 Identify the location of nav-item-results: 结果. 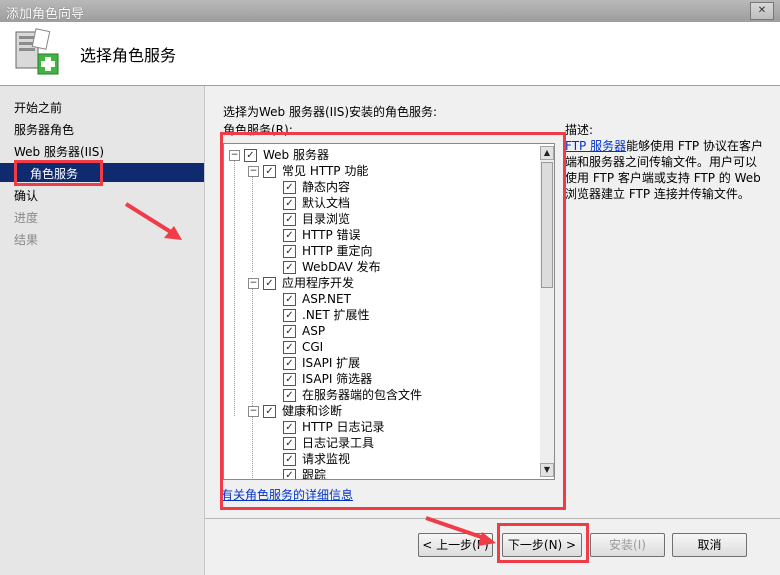
(26, 240).